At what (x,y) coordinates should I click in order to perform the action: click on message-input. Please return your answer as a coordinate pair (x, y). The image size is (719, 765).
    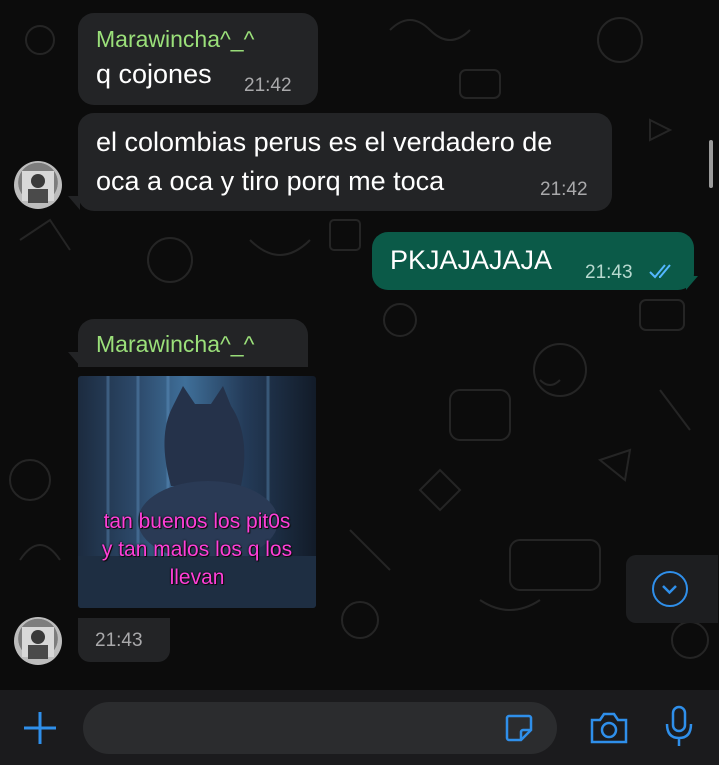
    Looking at the image, I should click on (320, 728).